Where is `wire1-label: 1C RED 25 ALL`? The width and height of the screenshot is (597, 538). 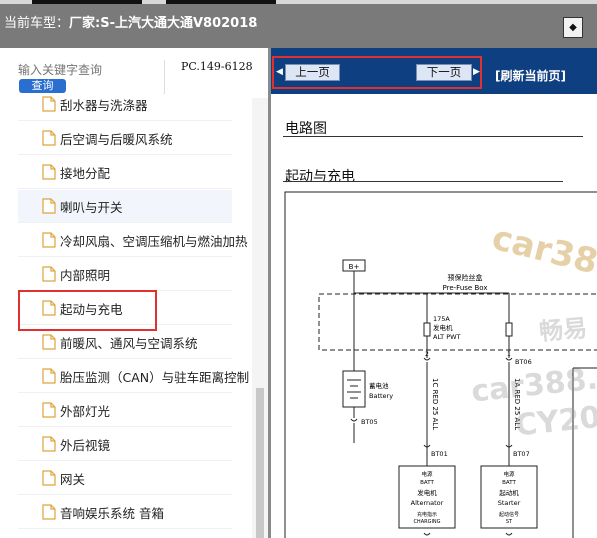 wire1-label: 1C RED 25 ALL is located at coordinates (435, 404).